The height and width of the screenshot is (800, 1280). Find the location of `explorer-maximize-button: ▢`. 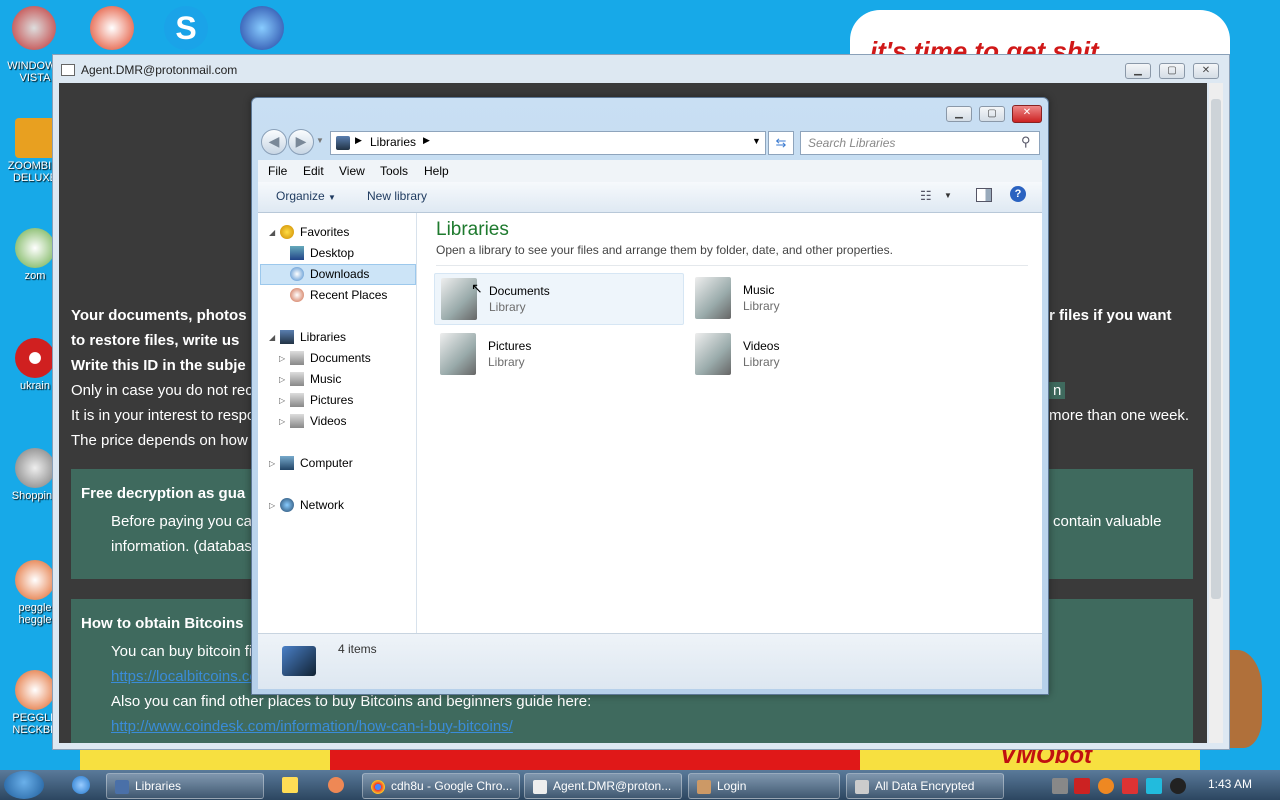

explorer-maximize-button: ▢ is located at coordinates (992, 114).